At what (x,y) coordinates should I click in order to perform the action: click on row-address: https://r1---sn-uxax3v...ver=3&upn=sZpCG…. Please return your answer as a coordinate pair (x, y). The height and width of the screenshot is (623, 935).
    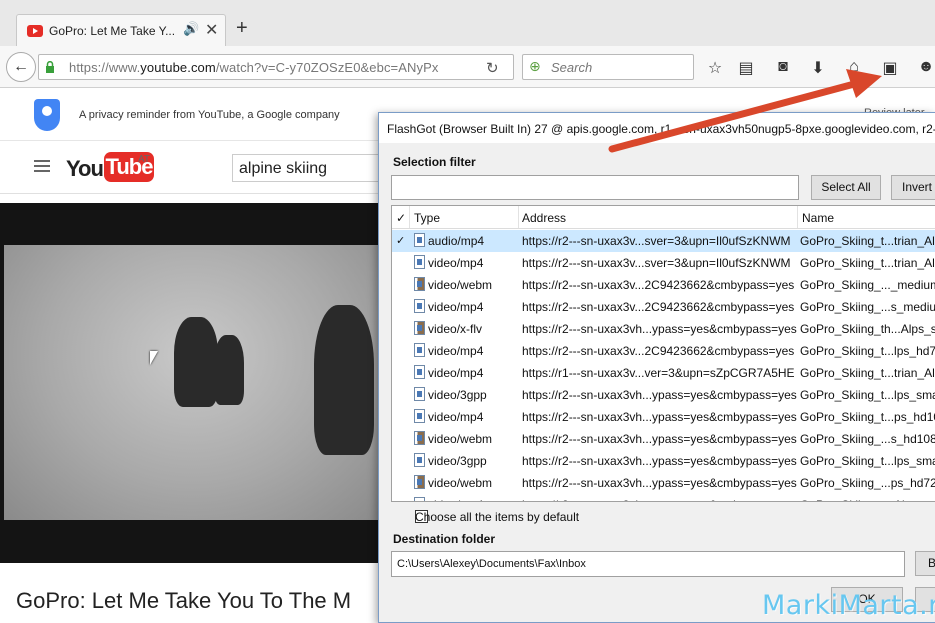
    Looking at the image, I should click on (658, 373).